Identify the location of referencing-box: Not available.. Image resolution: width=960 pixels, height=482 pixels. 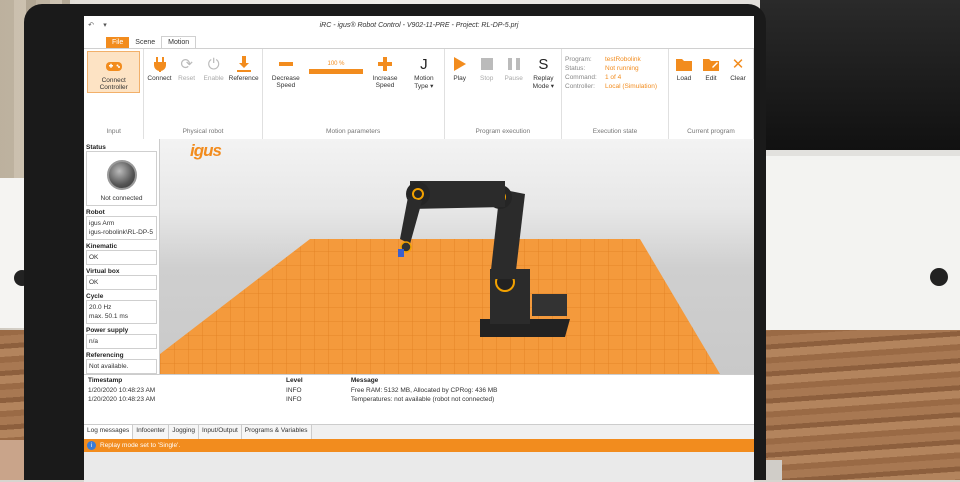
(121, 366).